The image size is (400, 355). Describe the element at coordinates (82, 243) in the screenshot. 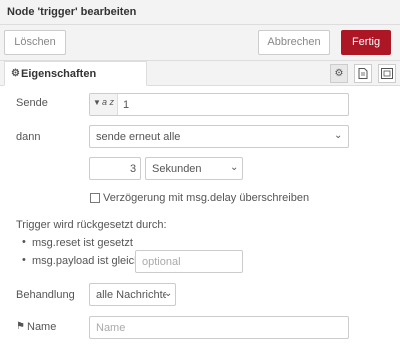

I see `reset-prop-label: msg.reset ist gesetzt` at that location.